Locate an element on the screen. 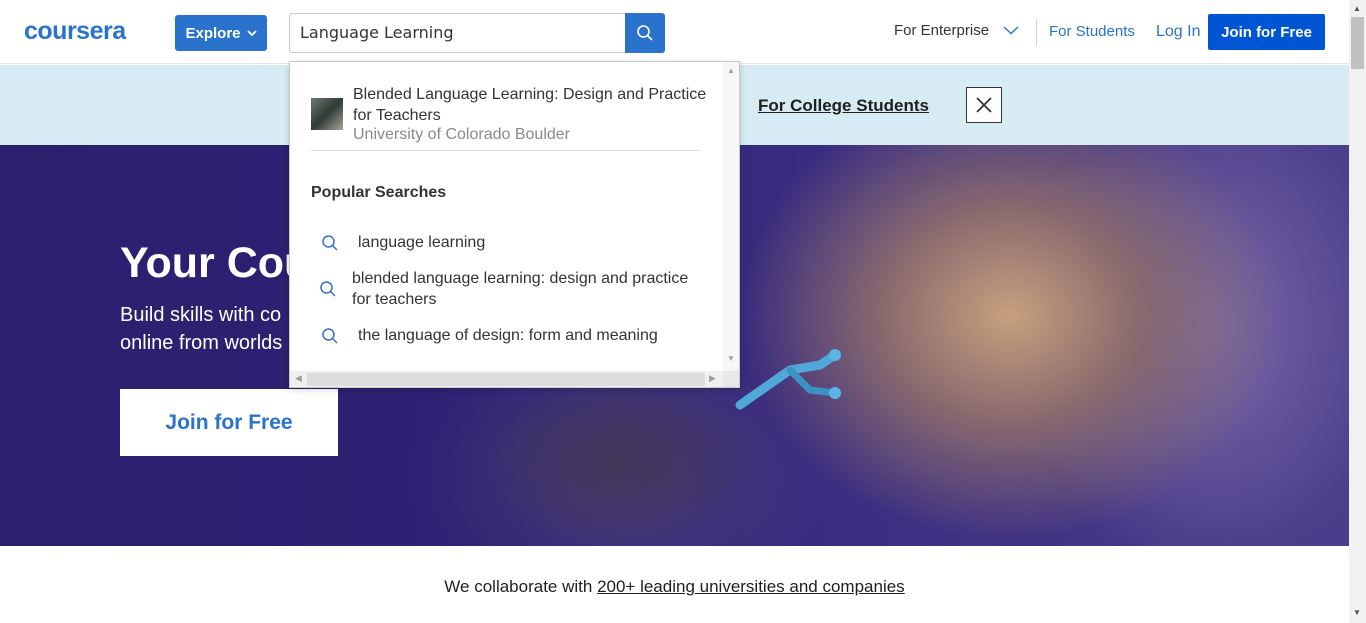 The image size is (1366, 623). logo-text: coursera is located at coordinates (75, 31).